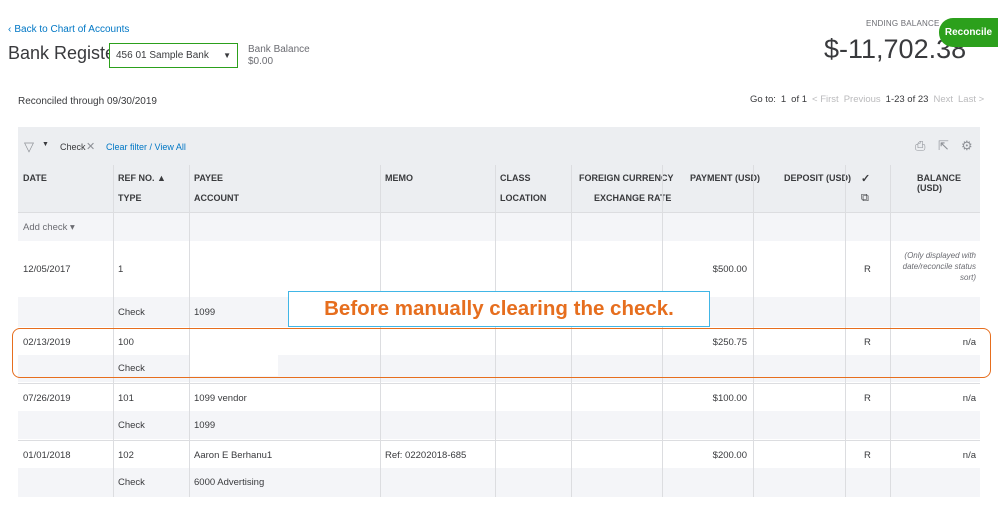 This screenshot has height=524, width=998. What do you see at coordinates (626, 178) in the screenshot?
I see `col-foreign-currency: FOREIGN CURRENCY` at bounding box center [626, 178].